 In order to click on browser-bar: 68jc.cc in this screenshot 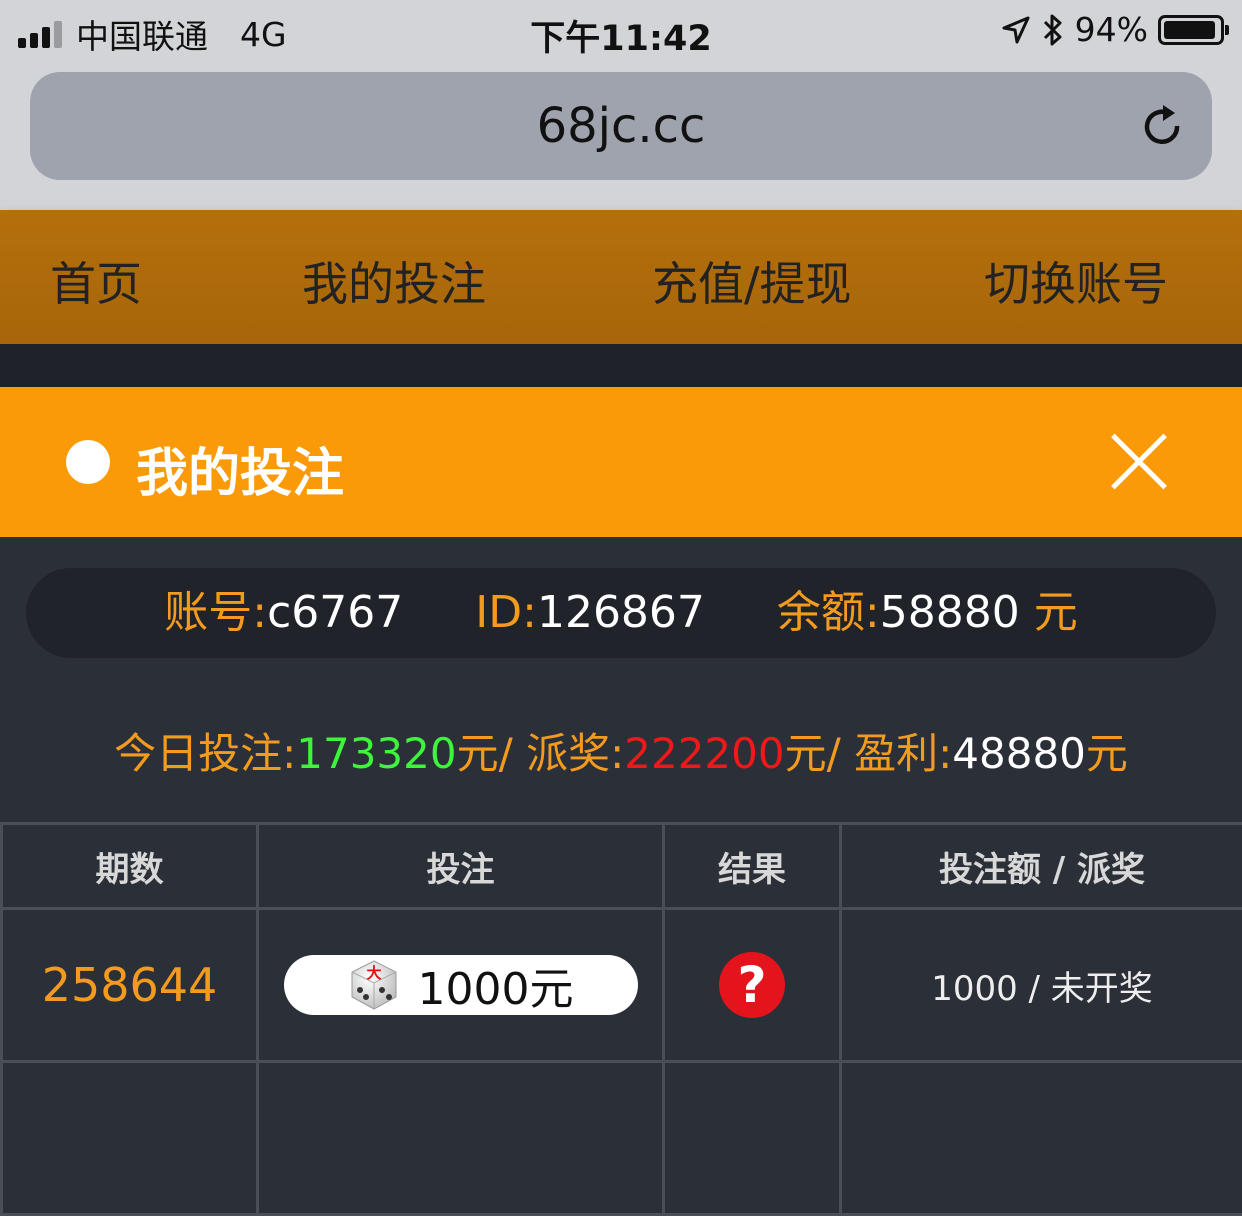, I will do `click(621, 138)`.